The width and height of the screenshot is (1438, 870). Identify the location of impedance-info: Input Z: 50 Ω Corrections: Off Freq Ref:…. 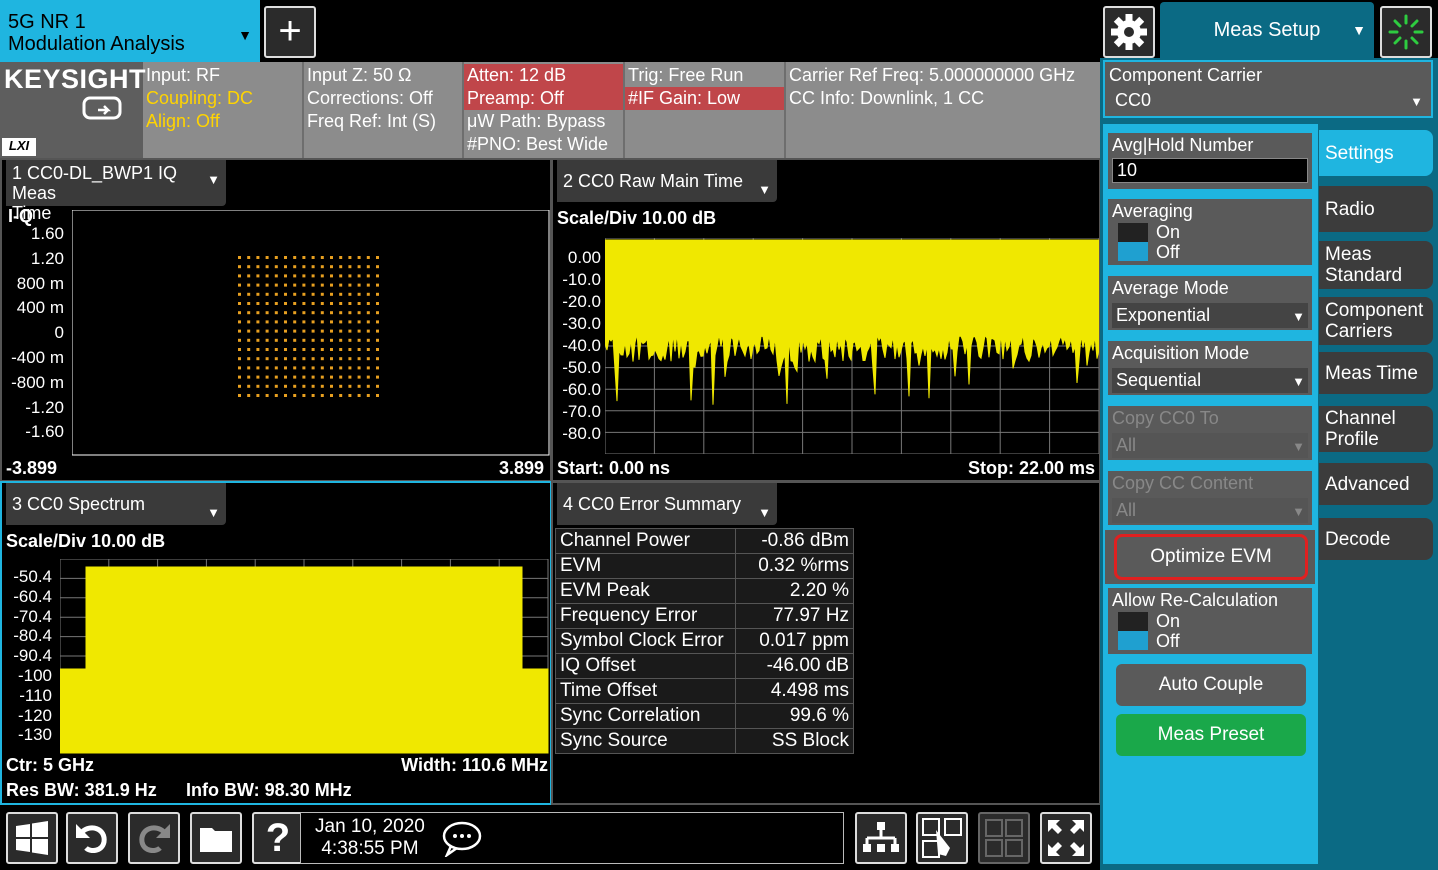
(384, 110).